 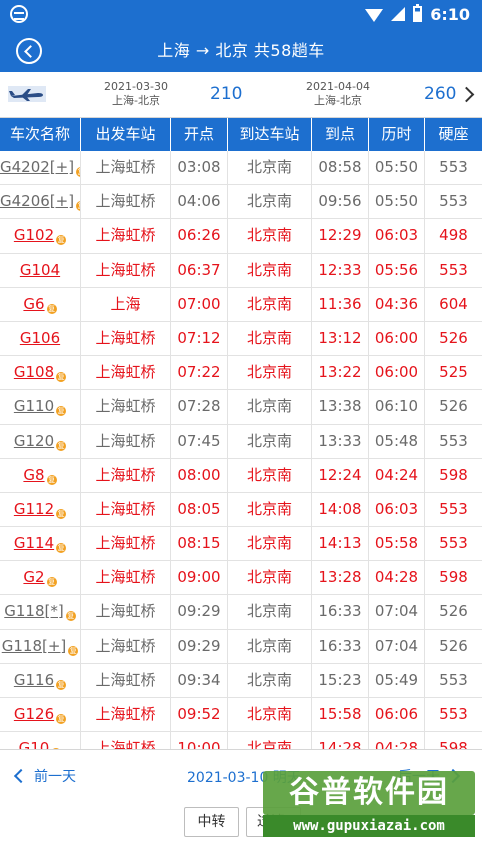 I want to click on table-row: G108 复上海虹桥 07:22 北京南 13:22 06:00 525, so click(x=241, y=373).